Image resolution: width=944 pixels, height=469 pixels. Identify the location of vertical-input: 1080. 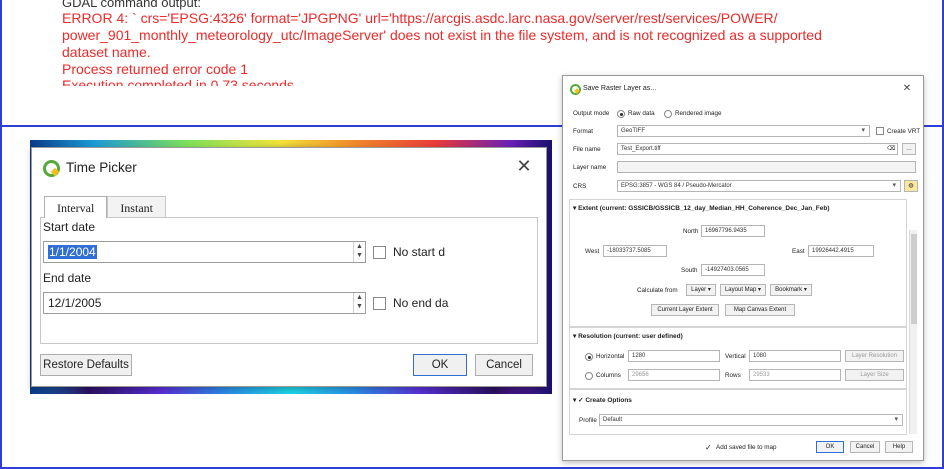
(795, 356).